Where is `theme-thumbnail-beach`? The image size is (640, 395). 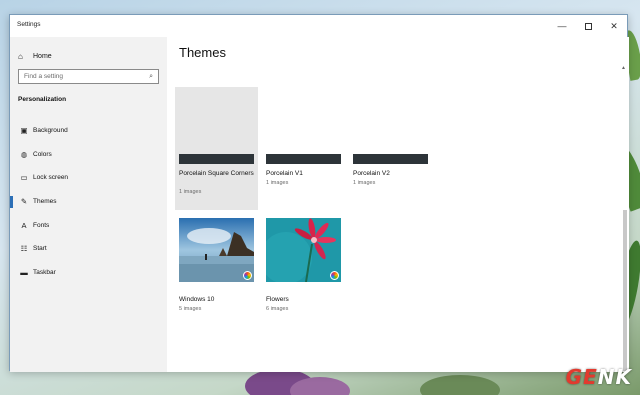 theme-thumbnail-beach is located at coordinates (216, 250).